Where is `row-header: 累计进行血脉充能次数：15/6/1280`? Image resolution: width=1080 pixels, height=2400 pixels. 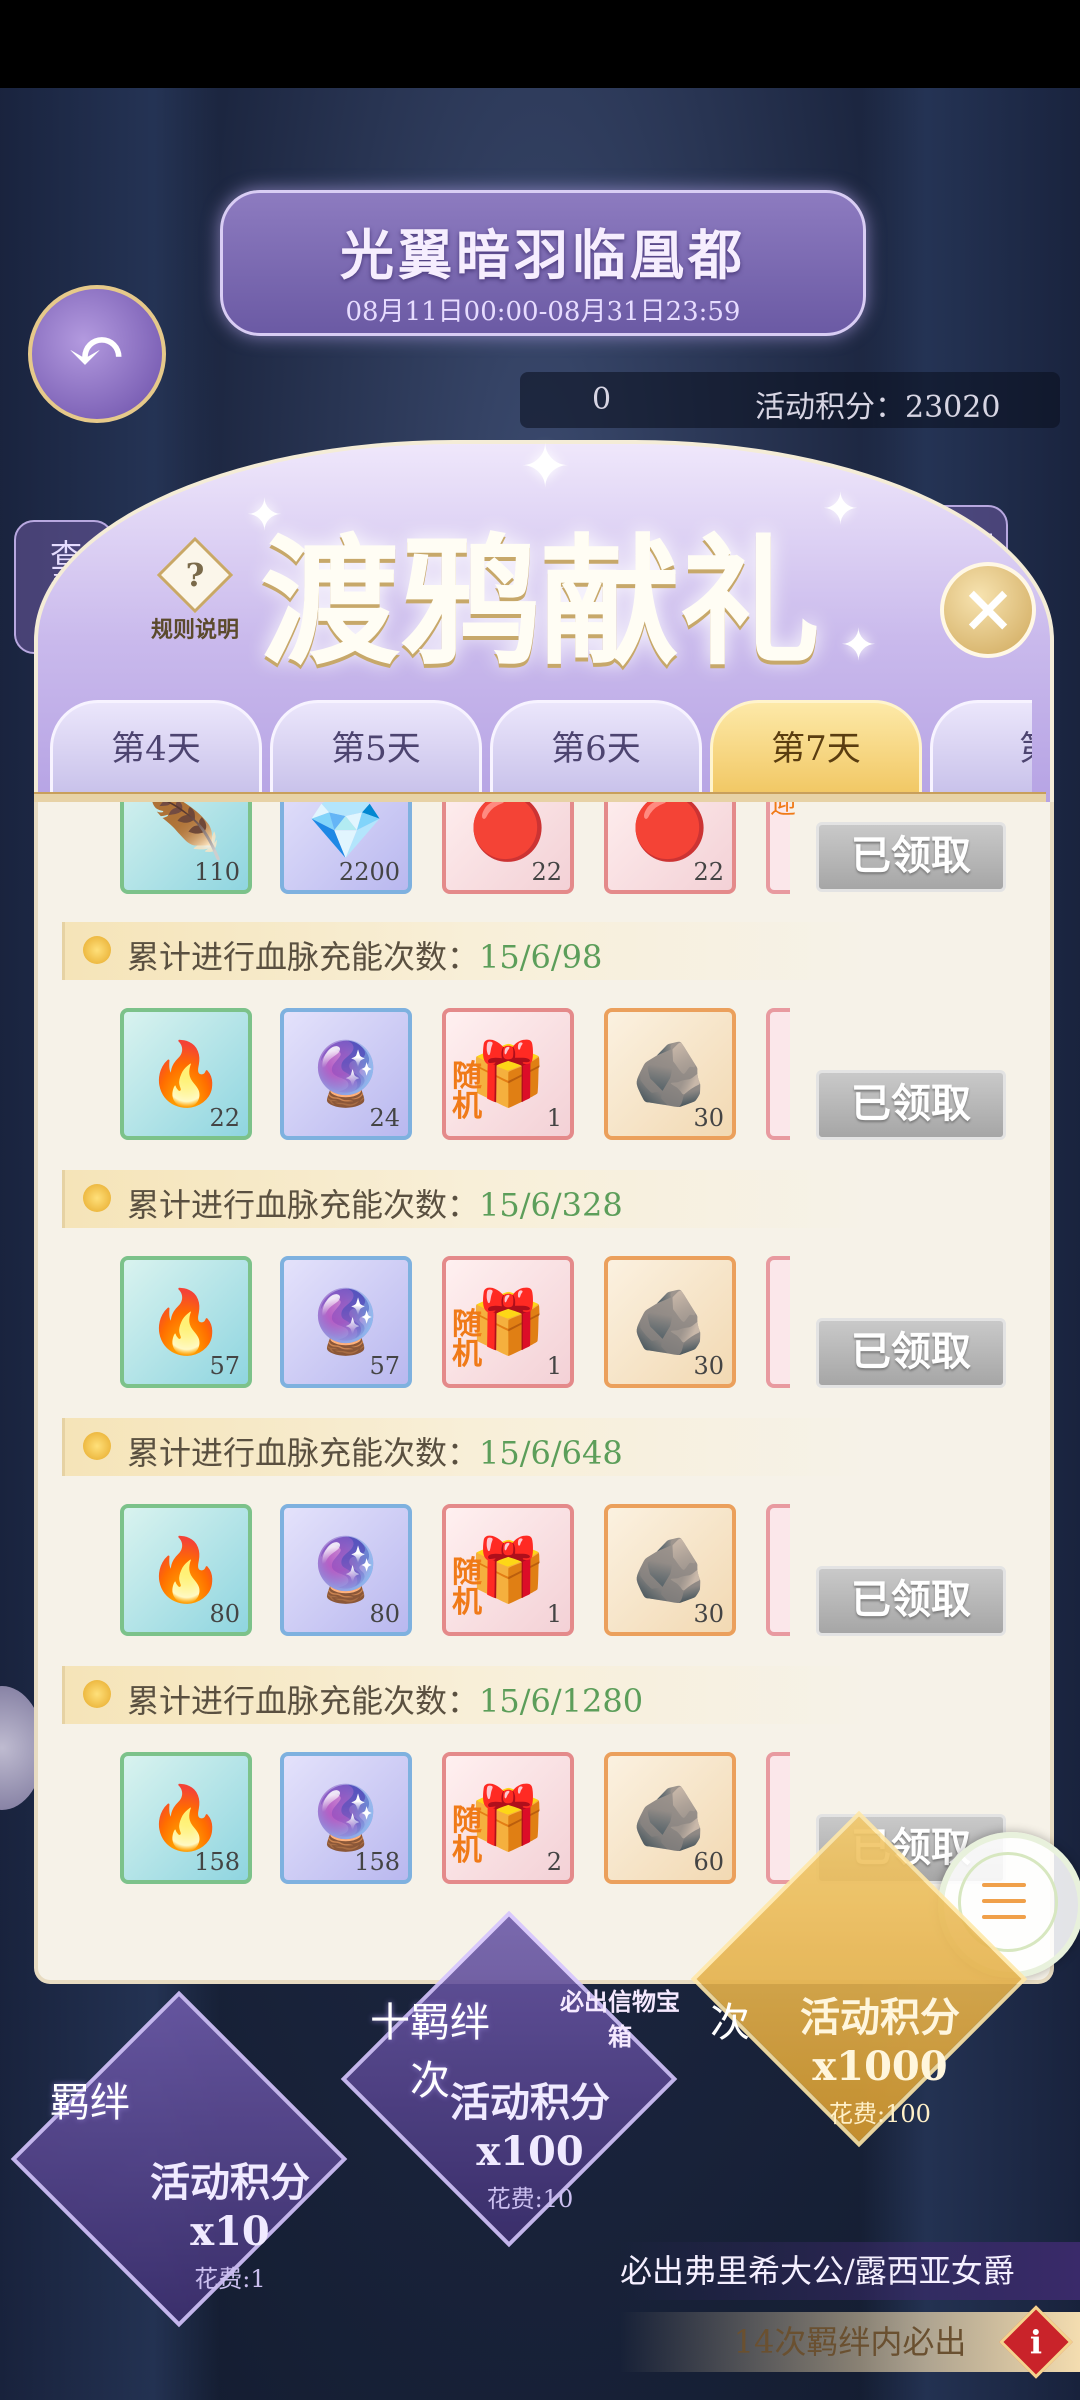 row-header: 累计进行血脉充能次数：15/6/1280 is located at coordinates (468, 1695).